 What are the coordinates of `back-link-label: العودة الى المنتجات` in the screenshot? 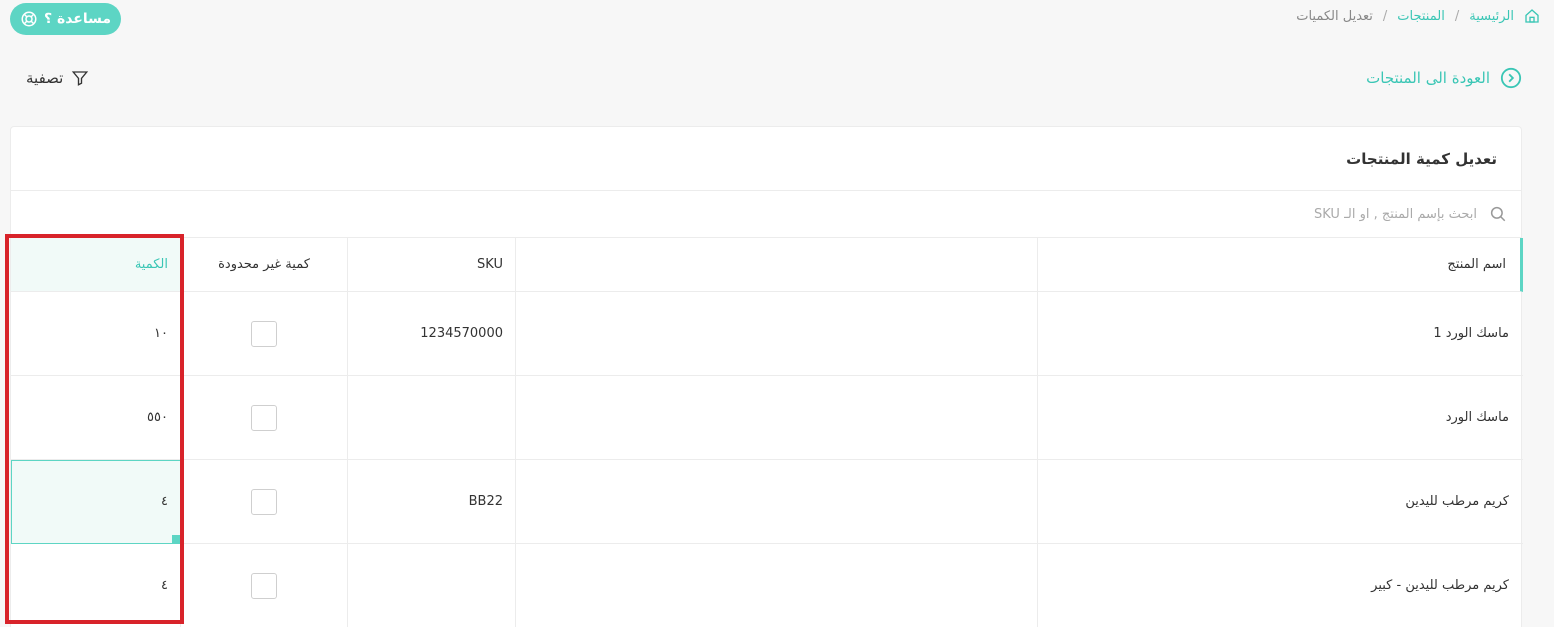 It's located at (1428, 78).